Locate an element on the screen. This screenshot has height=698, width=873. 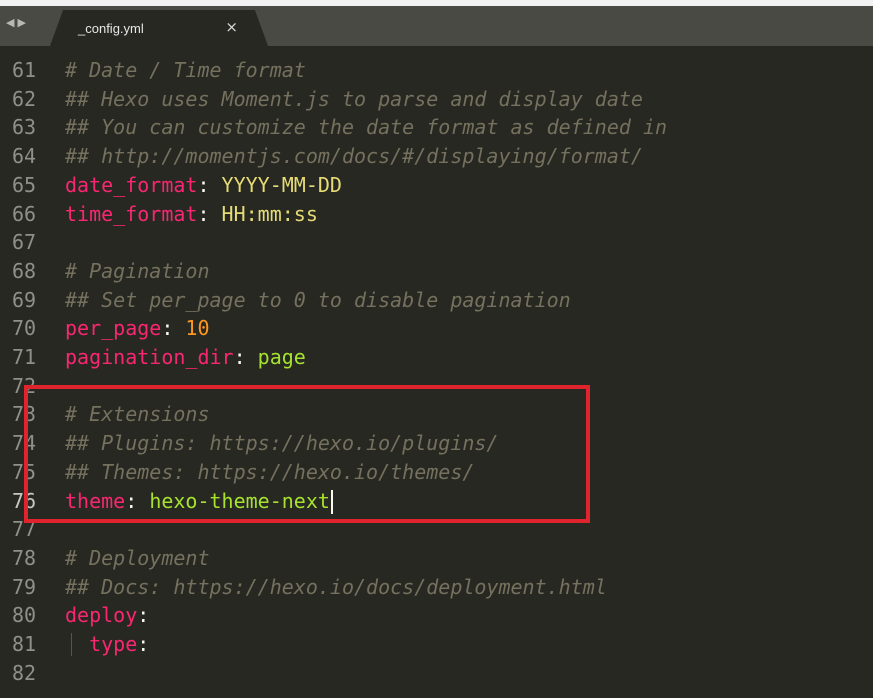
annotation-highlight-box is located at coordinates (307, 454).